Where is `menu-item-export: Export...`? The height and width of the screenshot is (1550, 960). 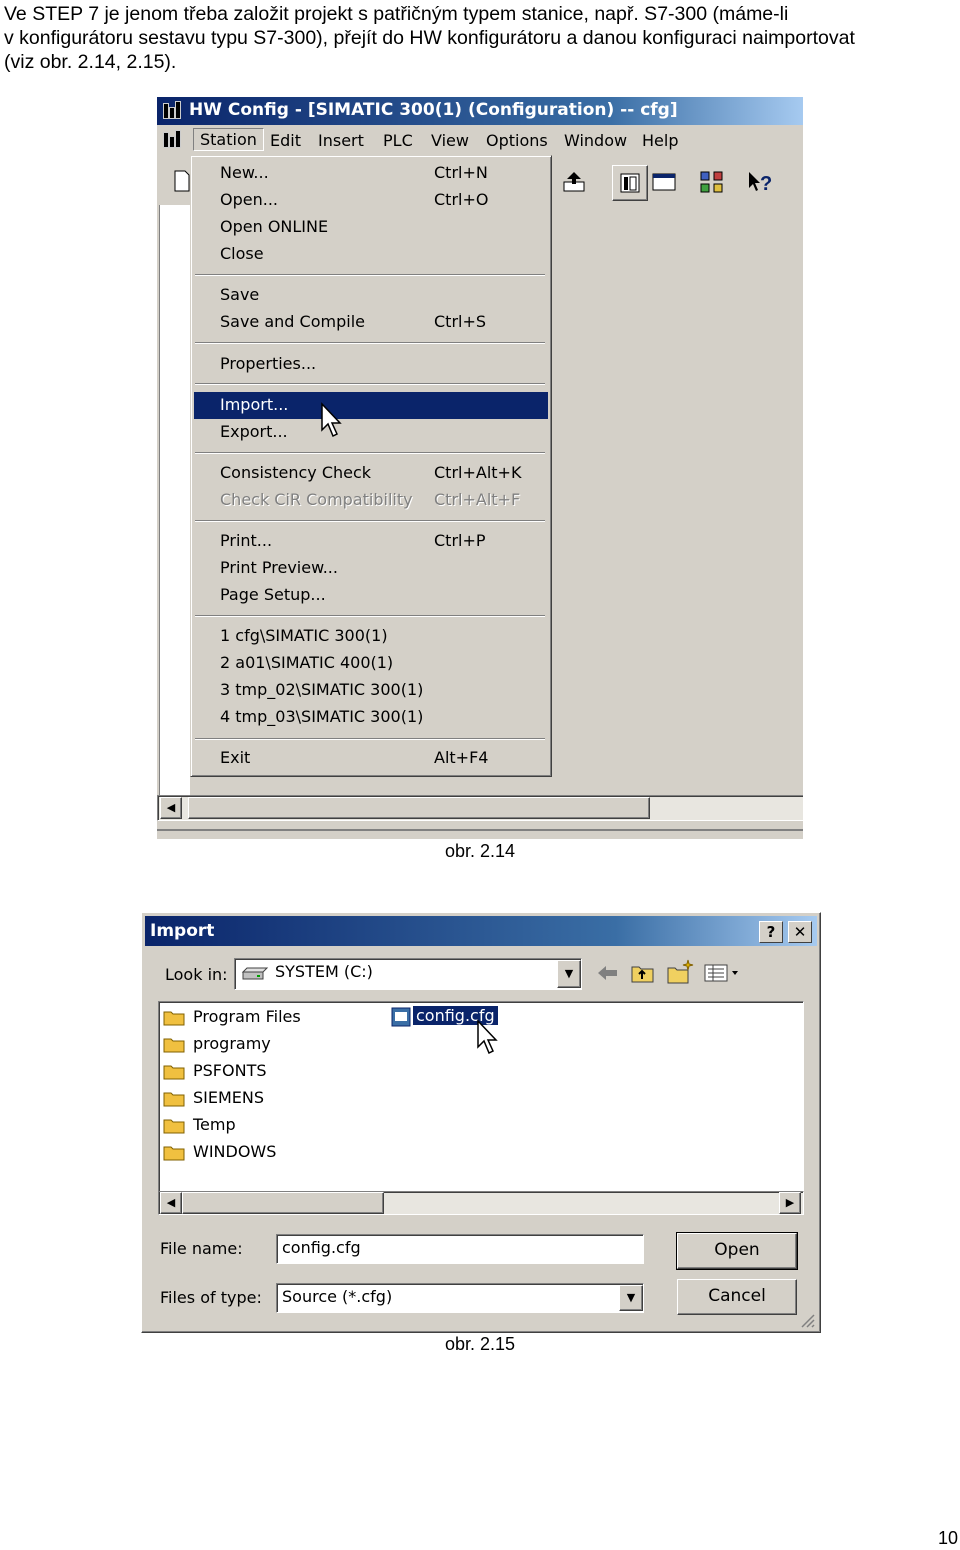
menu-item-export: Export... is located at coordinates (371, 432).